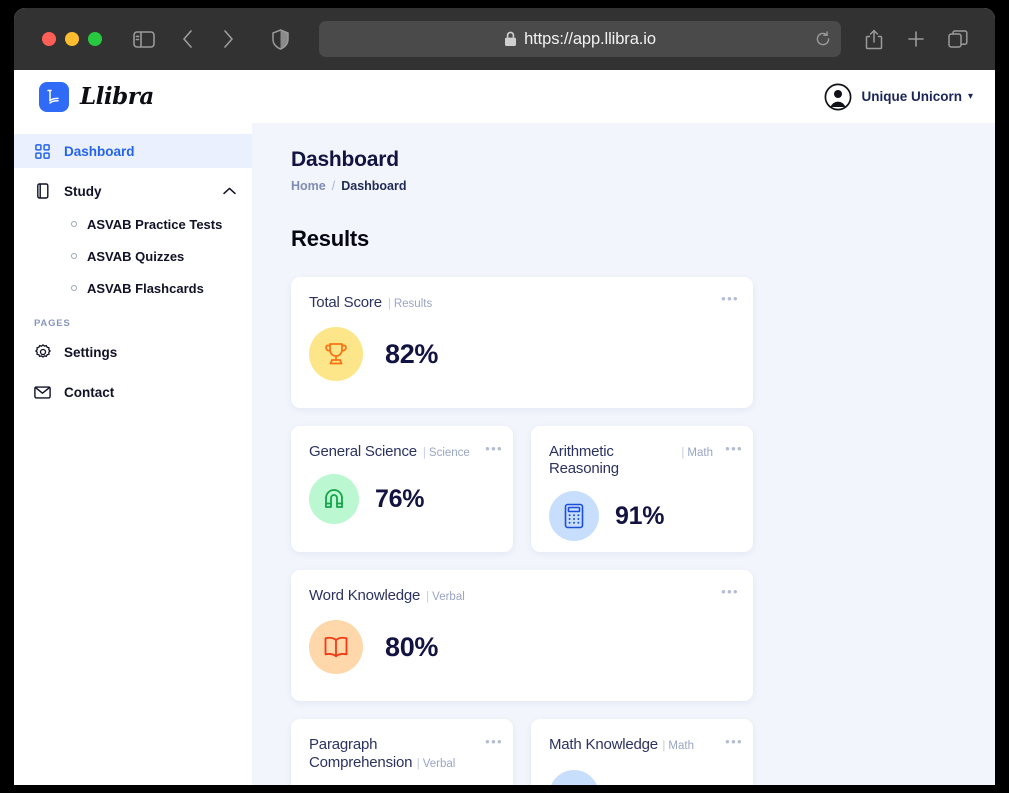  What do you see at coordinates (642, 489) in the screenshot?
I see `result-card-arithmetic-reasoning: Arithmetic Reasoning | Math ••• 91%` at bounding box center [642, 489].